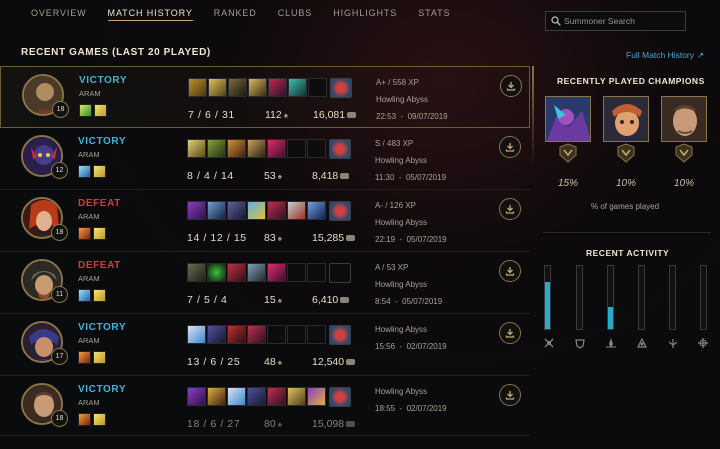  I want to click on gold-value: 15,285, so click(328, 238).